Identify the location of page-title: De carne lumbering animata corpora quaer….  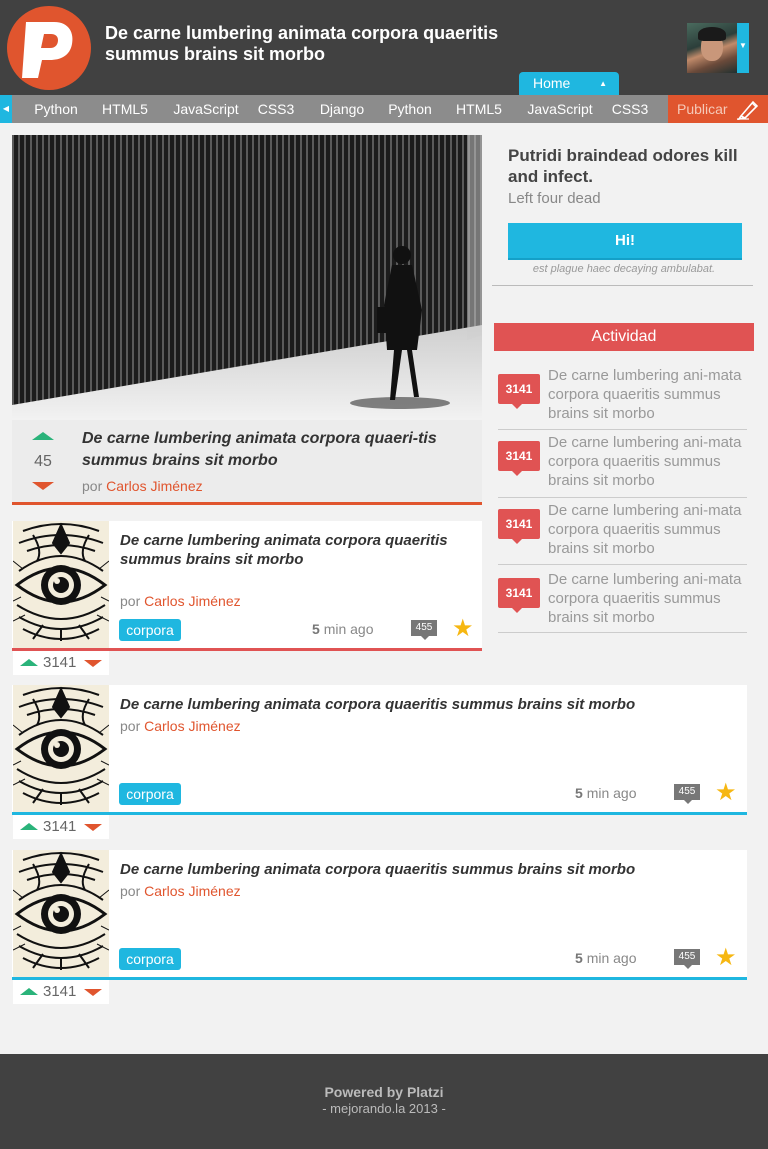
(302, 43).